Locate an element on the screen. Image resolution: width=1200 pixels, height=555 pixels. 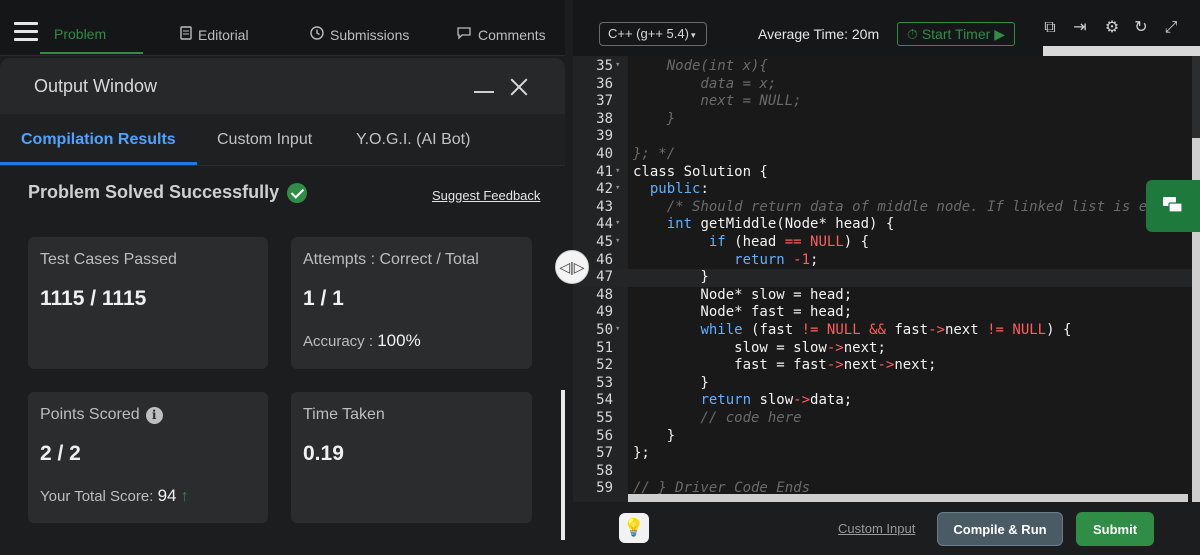
code-line: 41 ▾ class Solution { is located at coordinates (886, 173).